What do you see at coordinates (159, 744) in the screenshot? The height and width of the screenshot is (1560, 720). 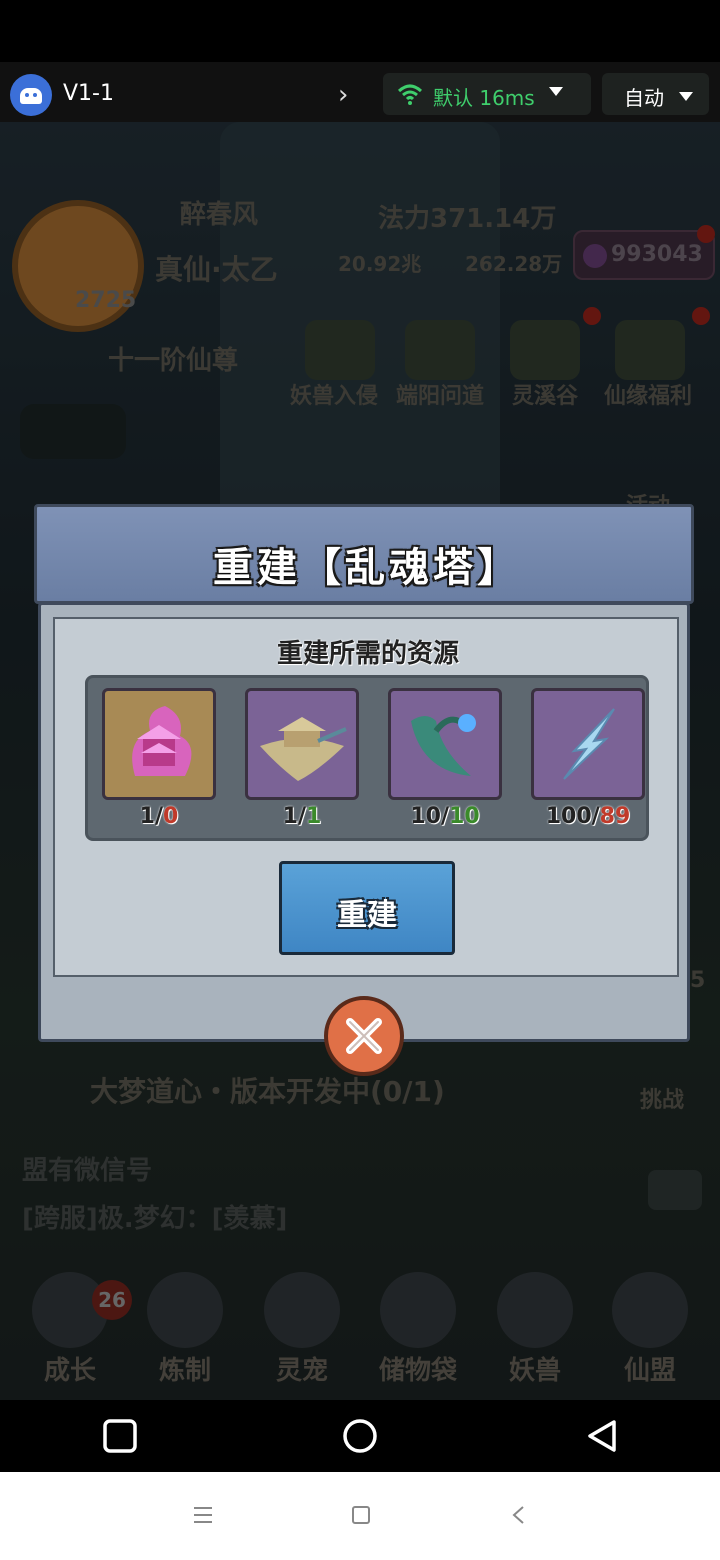 I see `pink-pagoda-icon` at bounding box center [159, 744].